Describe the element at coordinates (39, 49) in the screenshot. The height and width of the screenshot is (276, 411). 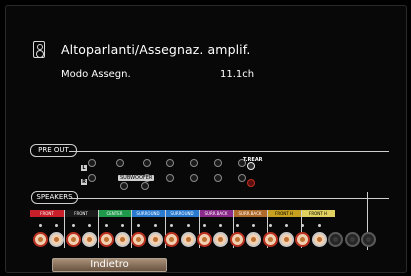
I see `speaker-icon` at that location.